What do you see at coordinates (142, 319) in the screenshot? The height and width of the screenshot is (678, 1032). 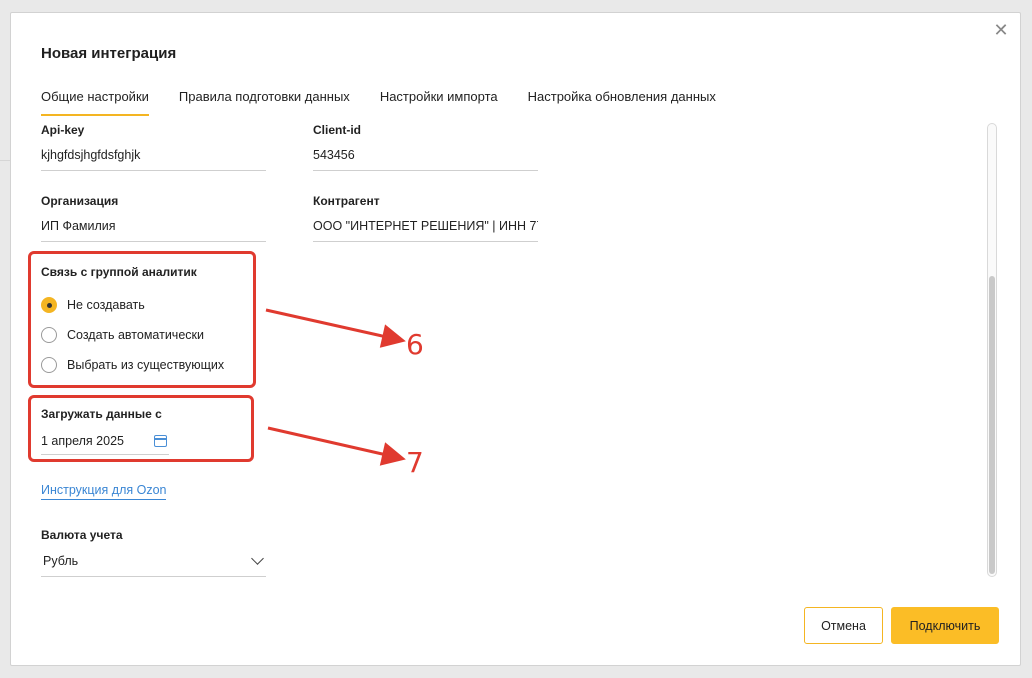 I see `highlight-box-analytics` at bounding box center [142, 319].